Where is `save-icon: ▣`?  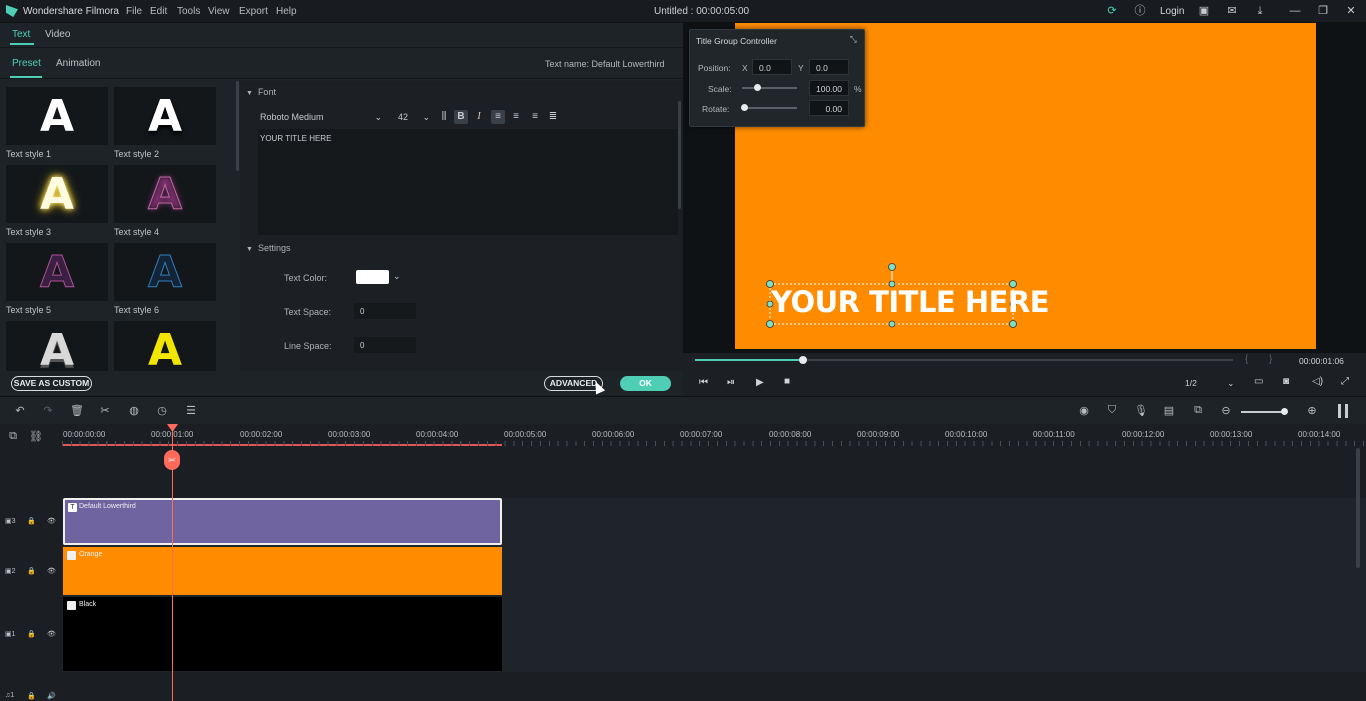 save-icon: ▣ is located at coordinates (1204, 11).